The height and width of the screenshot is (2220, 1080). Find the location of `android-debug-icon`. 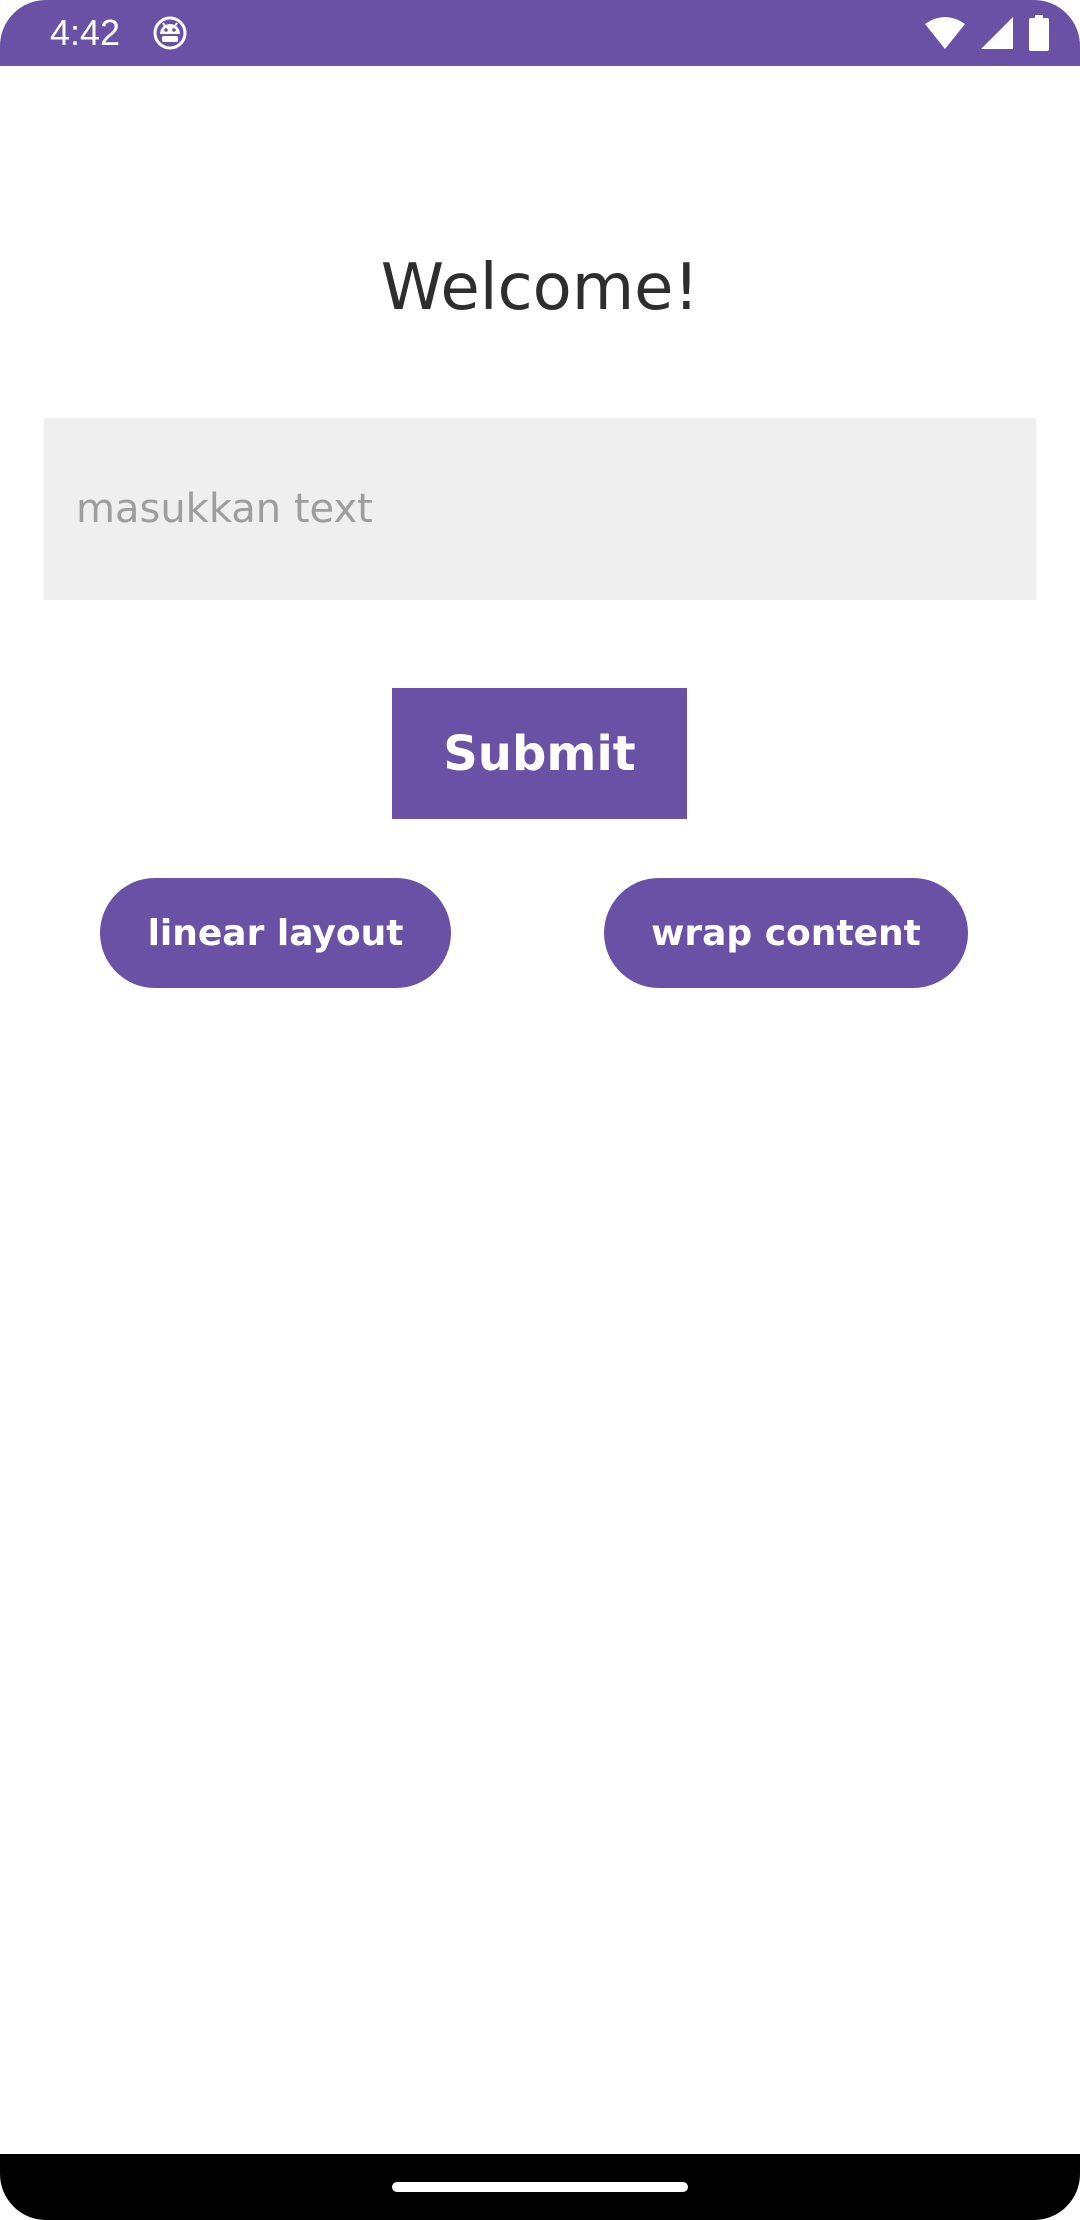

android-debug-icon is located at coordinates (170, 33).